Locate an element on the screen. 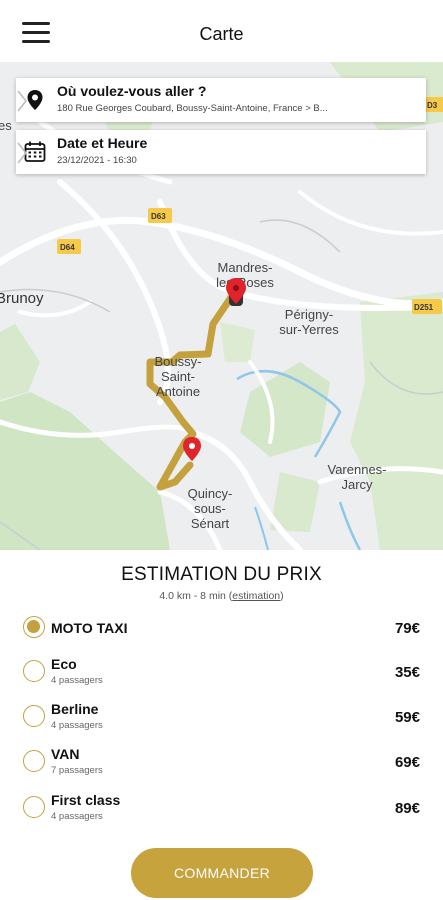 Image resolution: width=443 pixels, height=900 pixels. option-price: 35€ is located at coordinates (407, 672).